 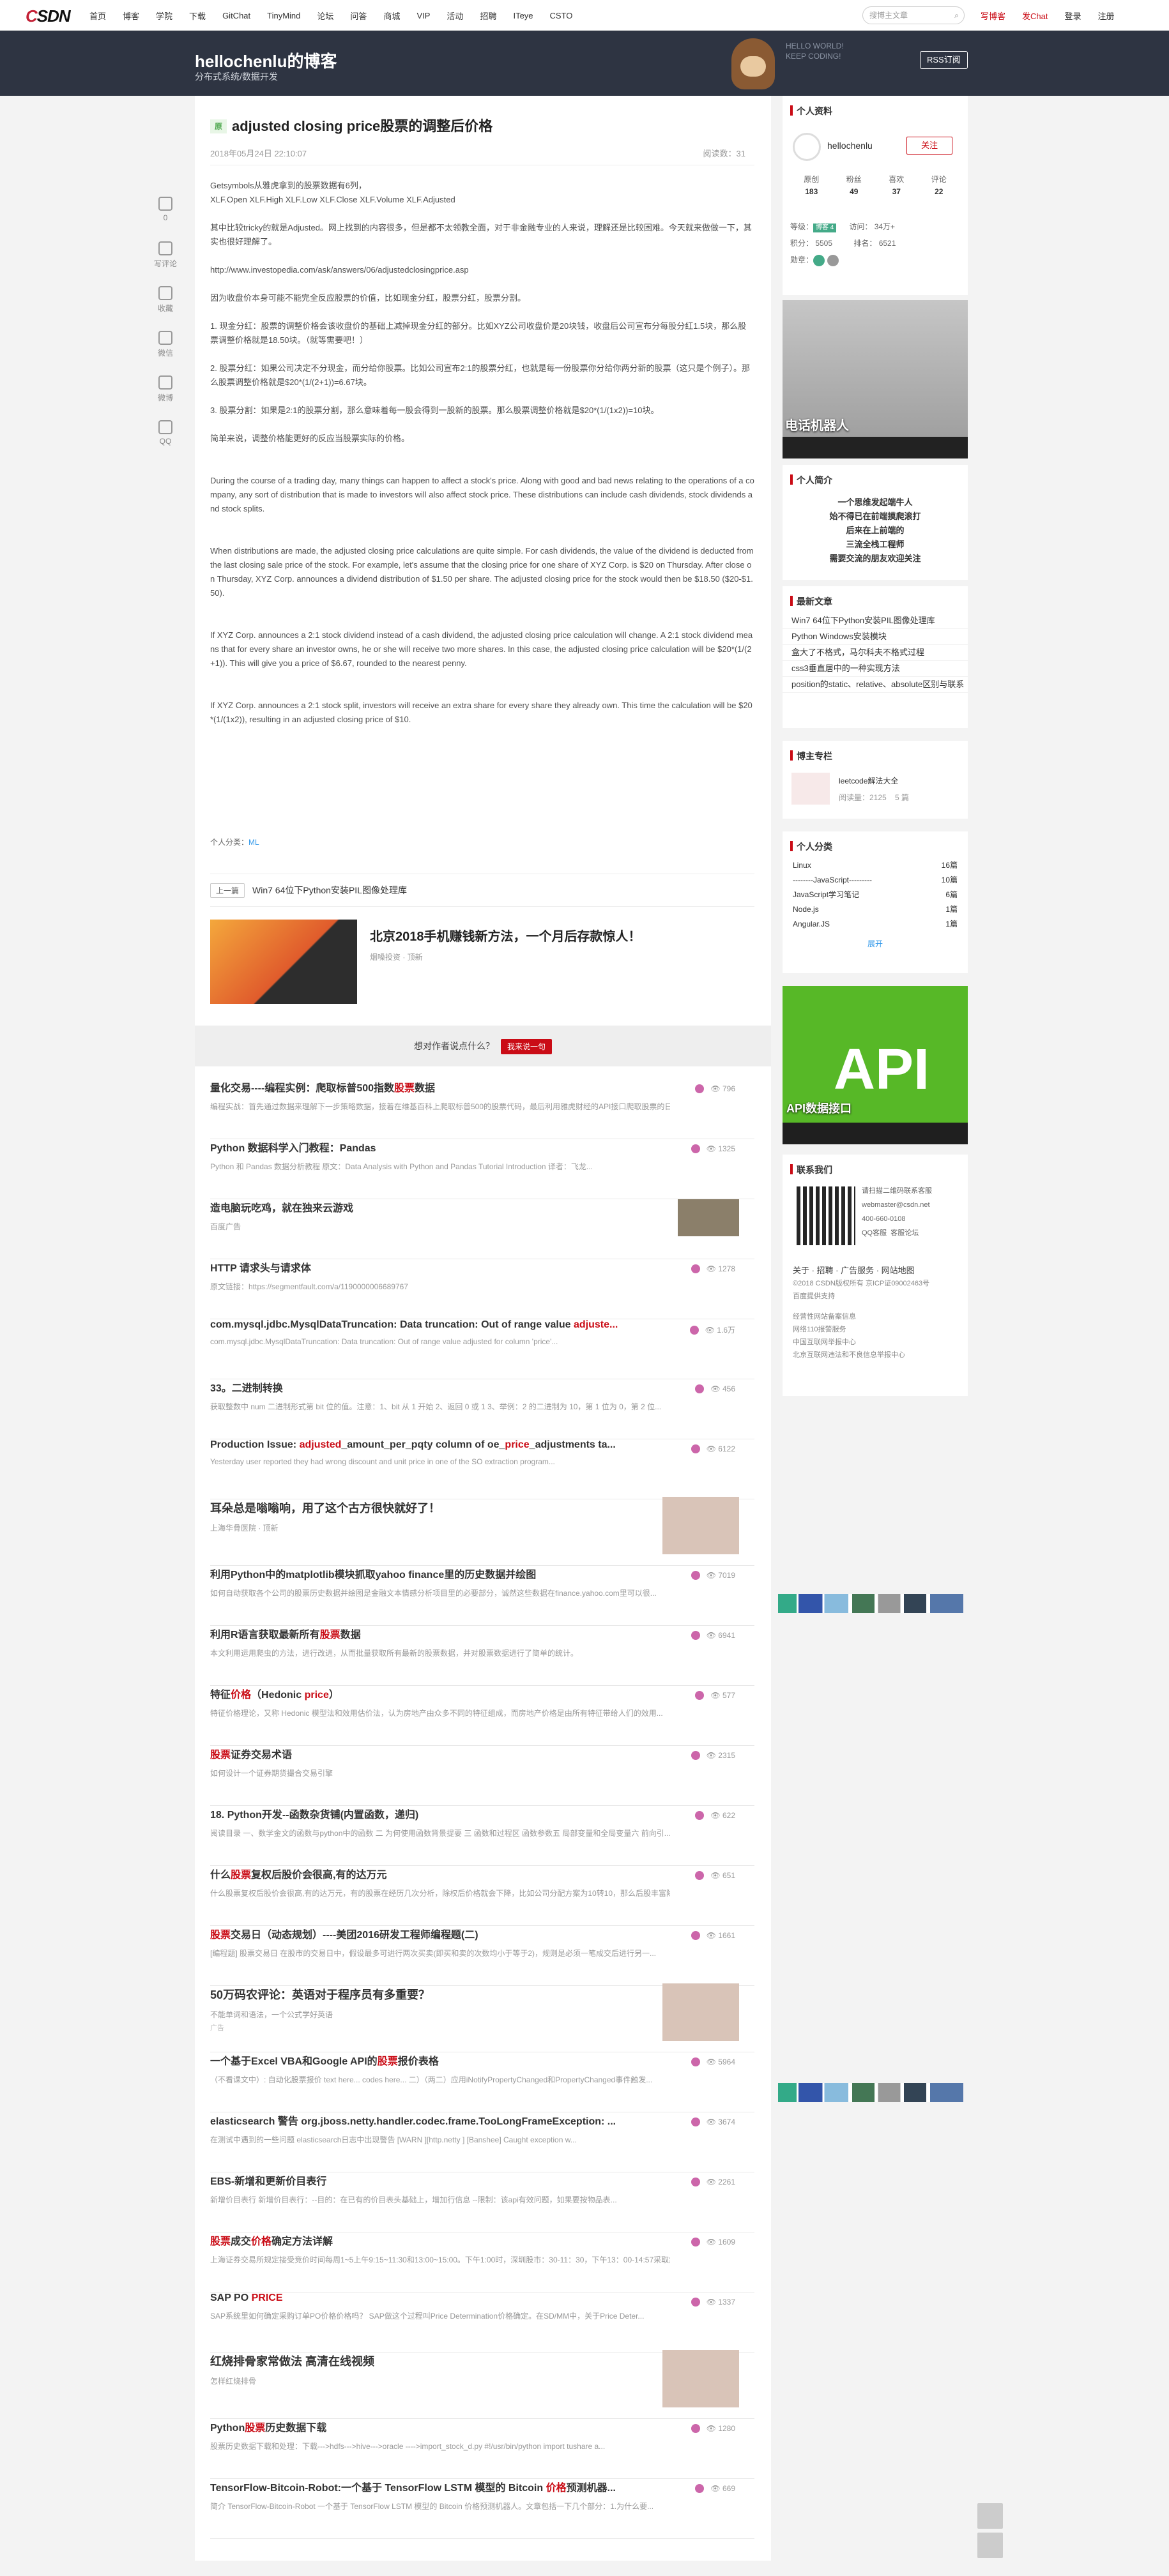 I want to click on wechat-share-tool: 微信, so click(x=165, y=351).